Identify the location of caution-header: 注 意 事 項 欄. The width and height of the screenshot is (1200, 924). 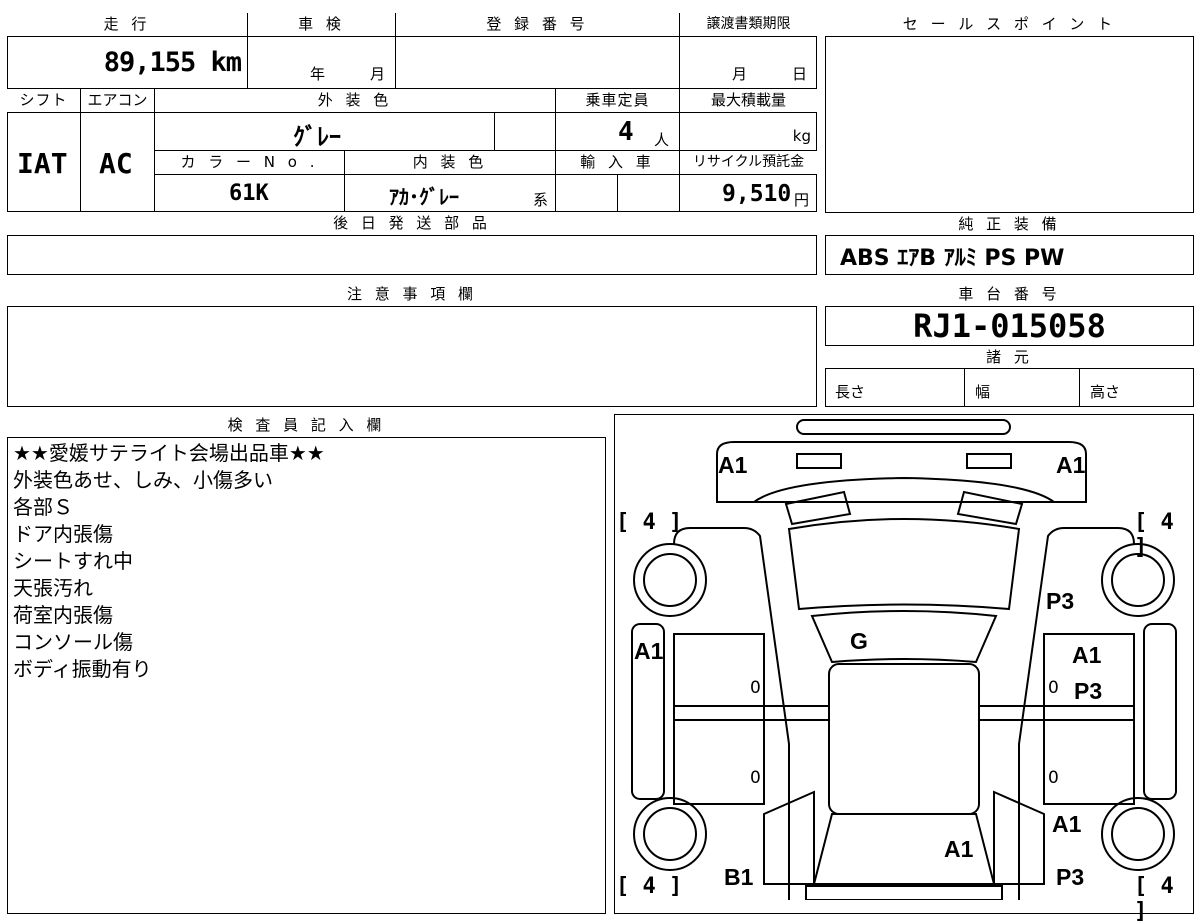
(412, 295).